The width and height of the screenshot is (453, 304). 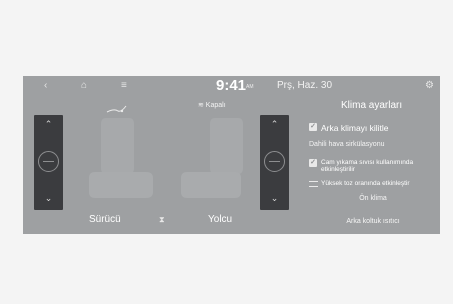 I want to click on passenger-temp-control: ⌃ ⌄, so click(x=274, y=162).